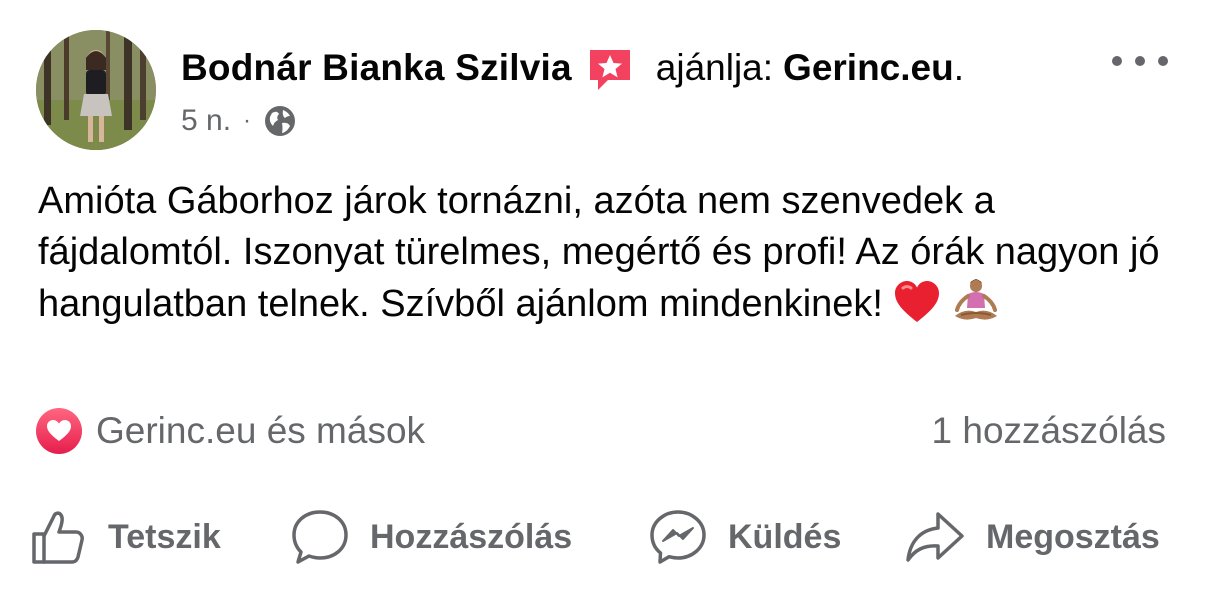 Image resolution: width=1206 pixels, height=592 pixels. I want to click on like-label: Tetszik, so click(164, 536).